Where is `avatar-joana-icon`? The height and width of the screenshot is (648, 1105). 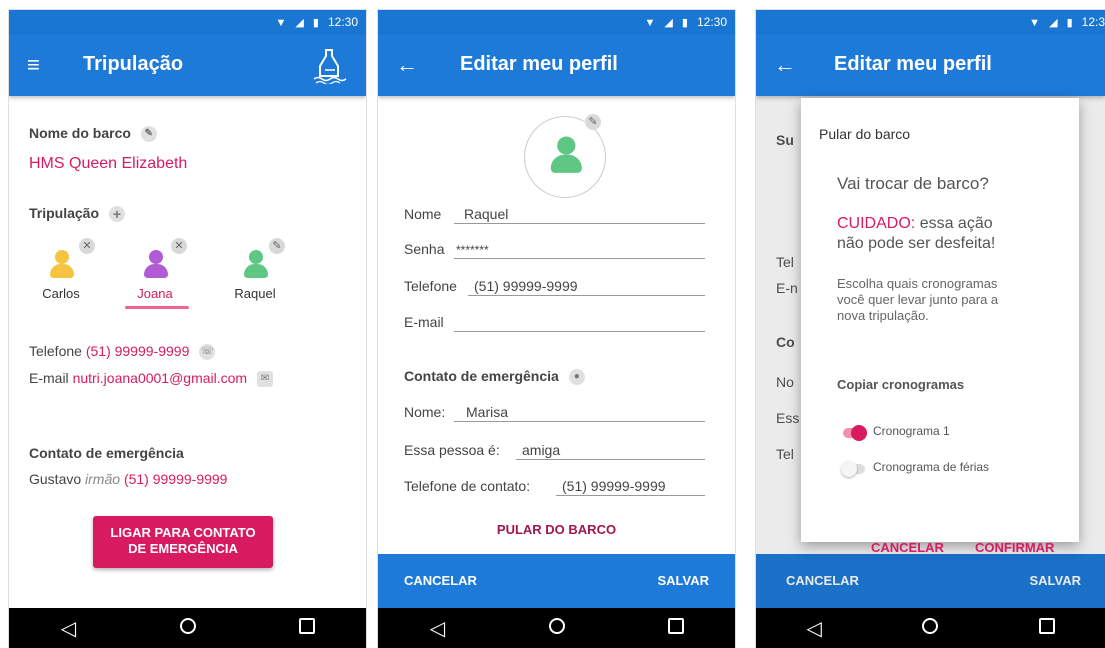 avatar-joana-icon is located at coordinates (155, 265).